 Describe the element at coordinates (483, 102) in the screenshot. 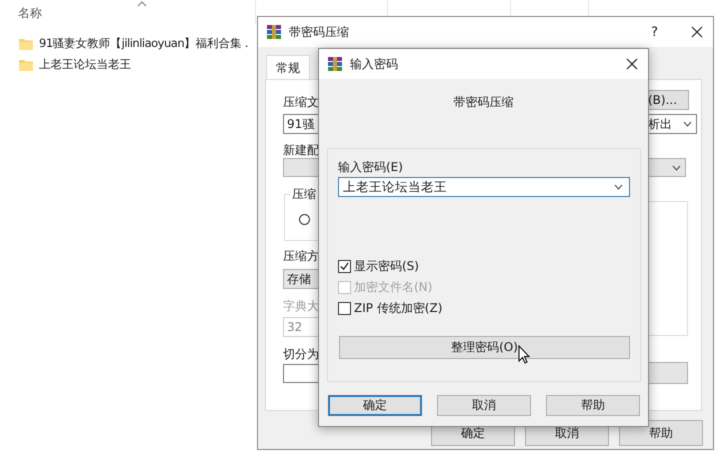

I see `dialog-heading: 带密码压缩` at that location.